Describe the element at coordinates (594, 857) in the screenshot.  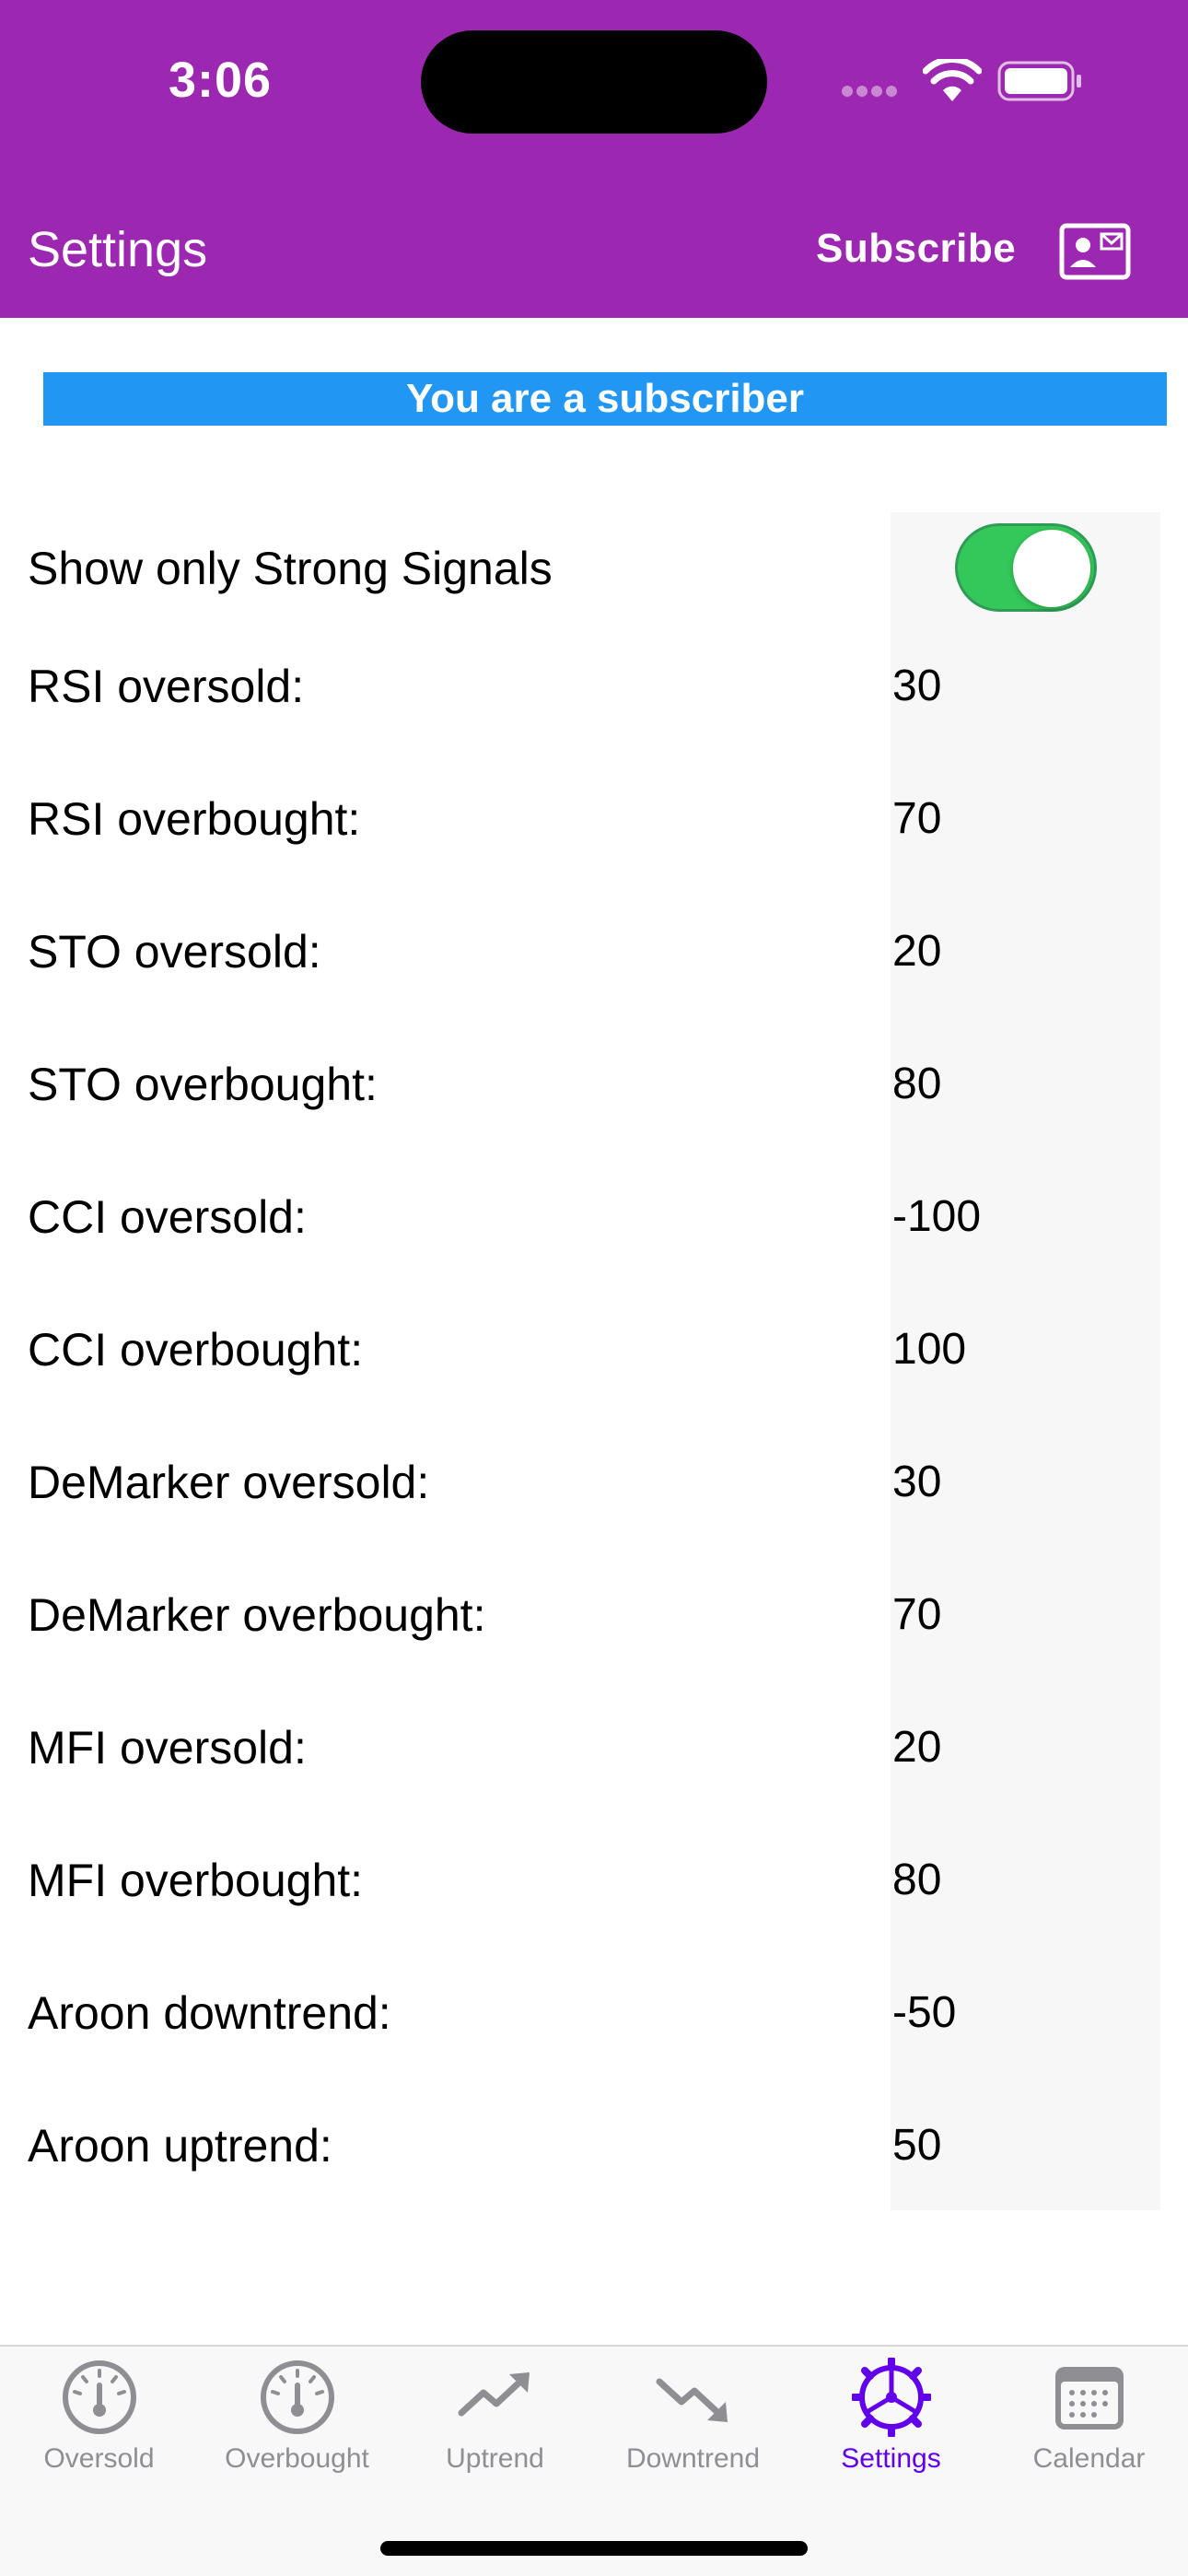
I see `setting-row-rsi-overbought: RSI overbought: 70` at that location.